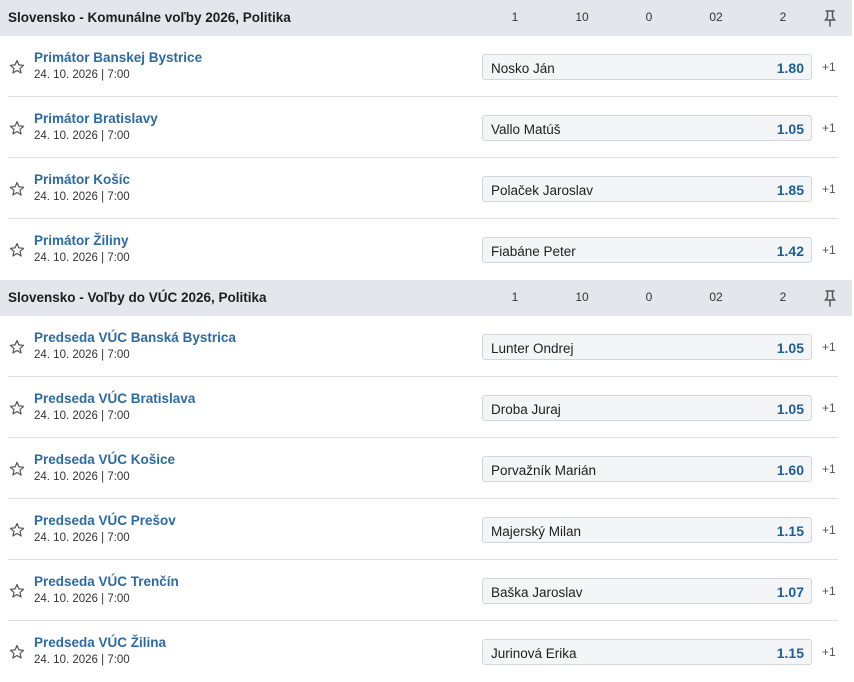  Describe the element at coordinates (537, 592) in the screenshot. I see `selection-name: Baška Jaroslav` at that location.